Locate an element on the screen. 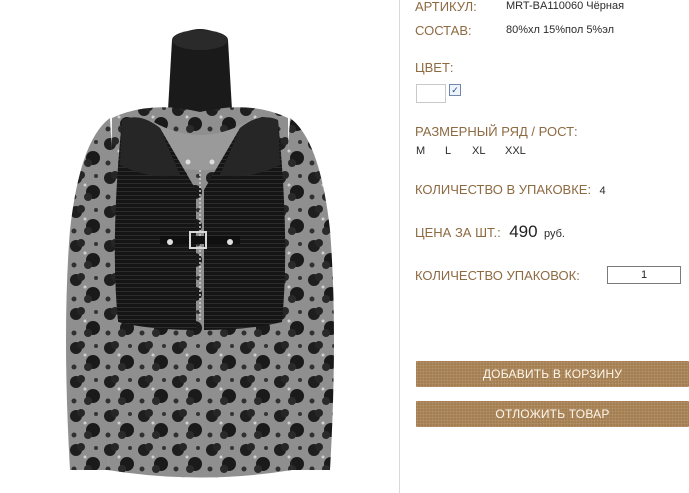  add-to-cart-button: ДОБАВИТЬ В КОРЗИНУ is located at coordinates (552, 374).